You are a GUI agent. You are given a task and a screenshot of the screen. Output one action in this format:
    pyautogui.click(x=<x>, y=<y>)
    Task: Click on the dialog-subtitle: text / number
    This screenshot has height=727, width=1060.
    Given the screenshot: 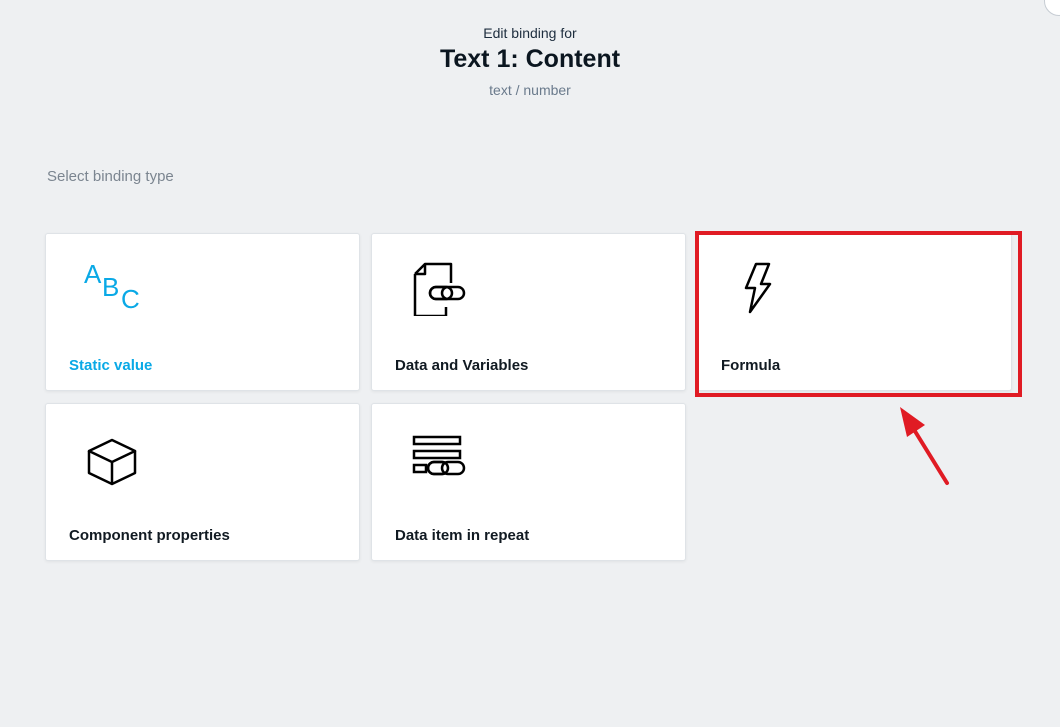 What is the action you would take?
    pyautogui.click(x=530, y=90)
    